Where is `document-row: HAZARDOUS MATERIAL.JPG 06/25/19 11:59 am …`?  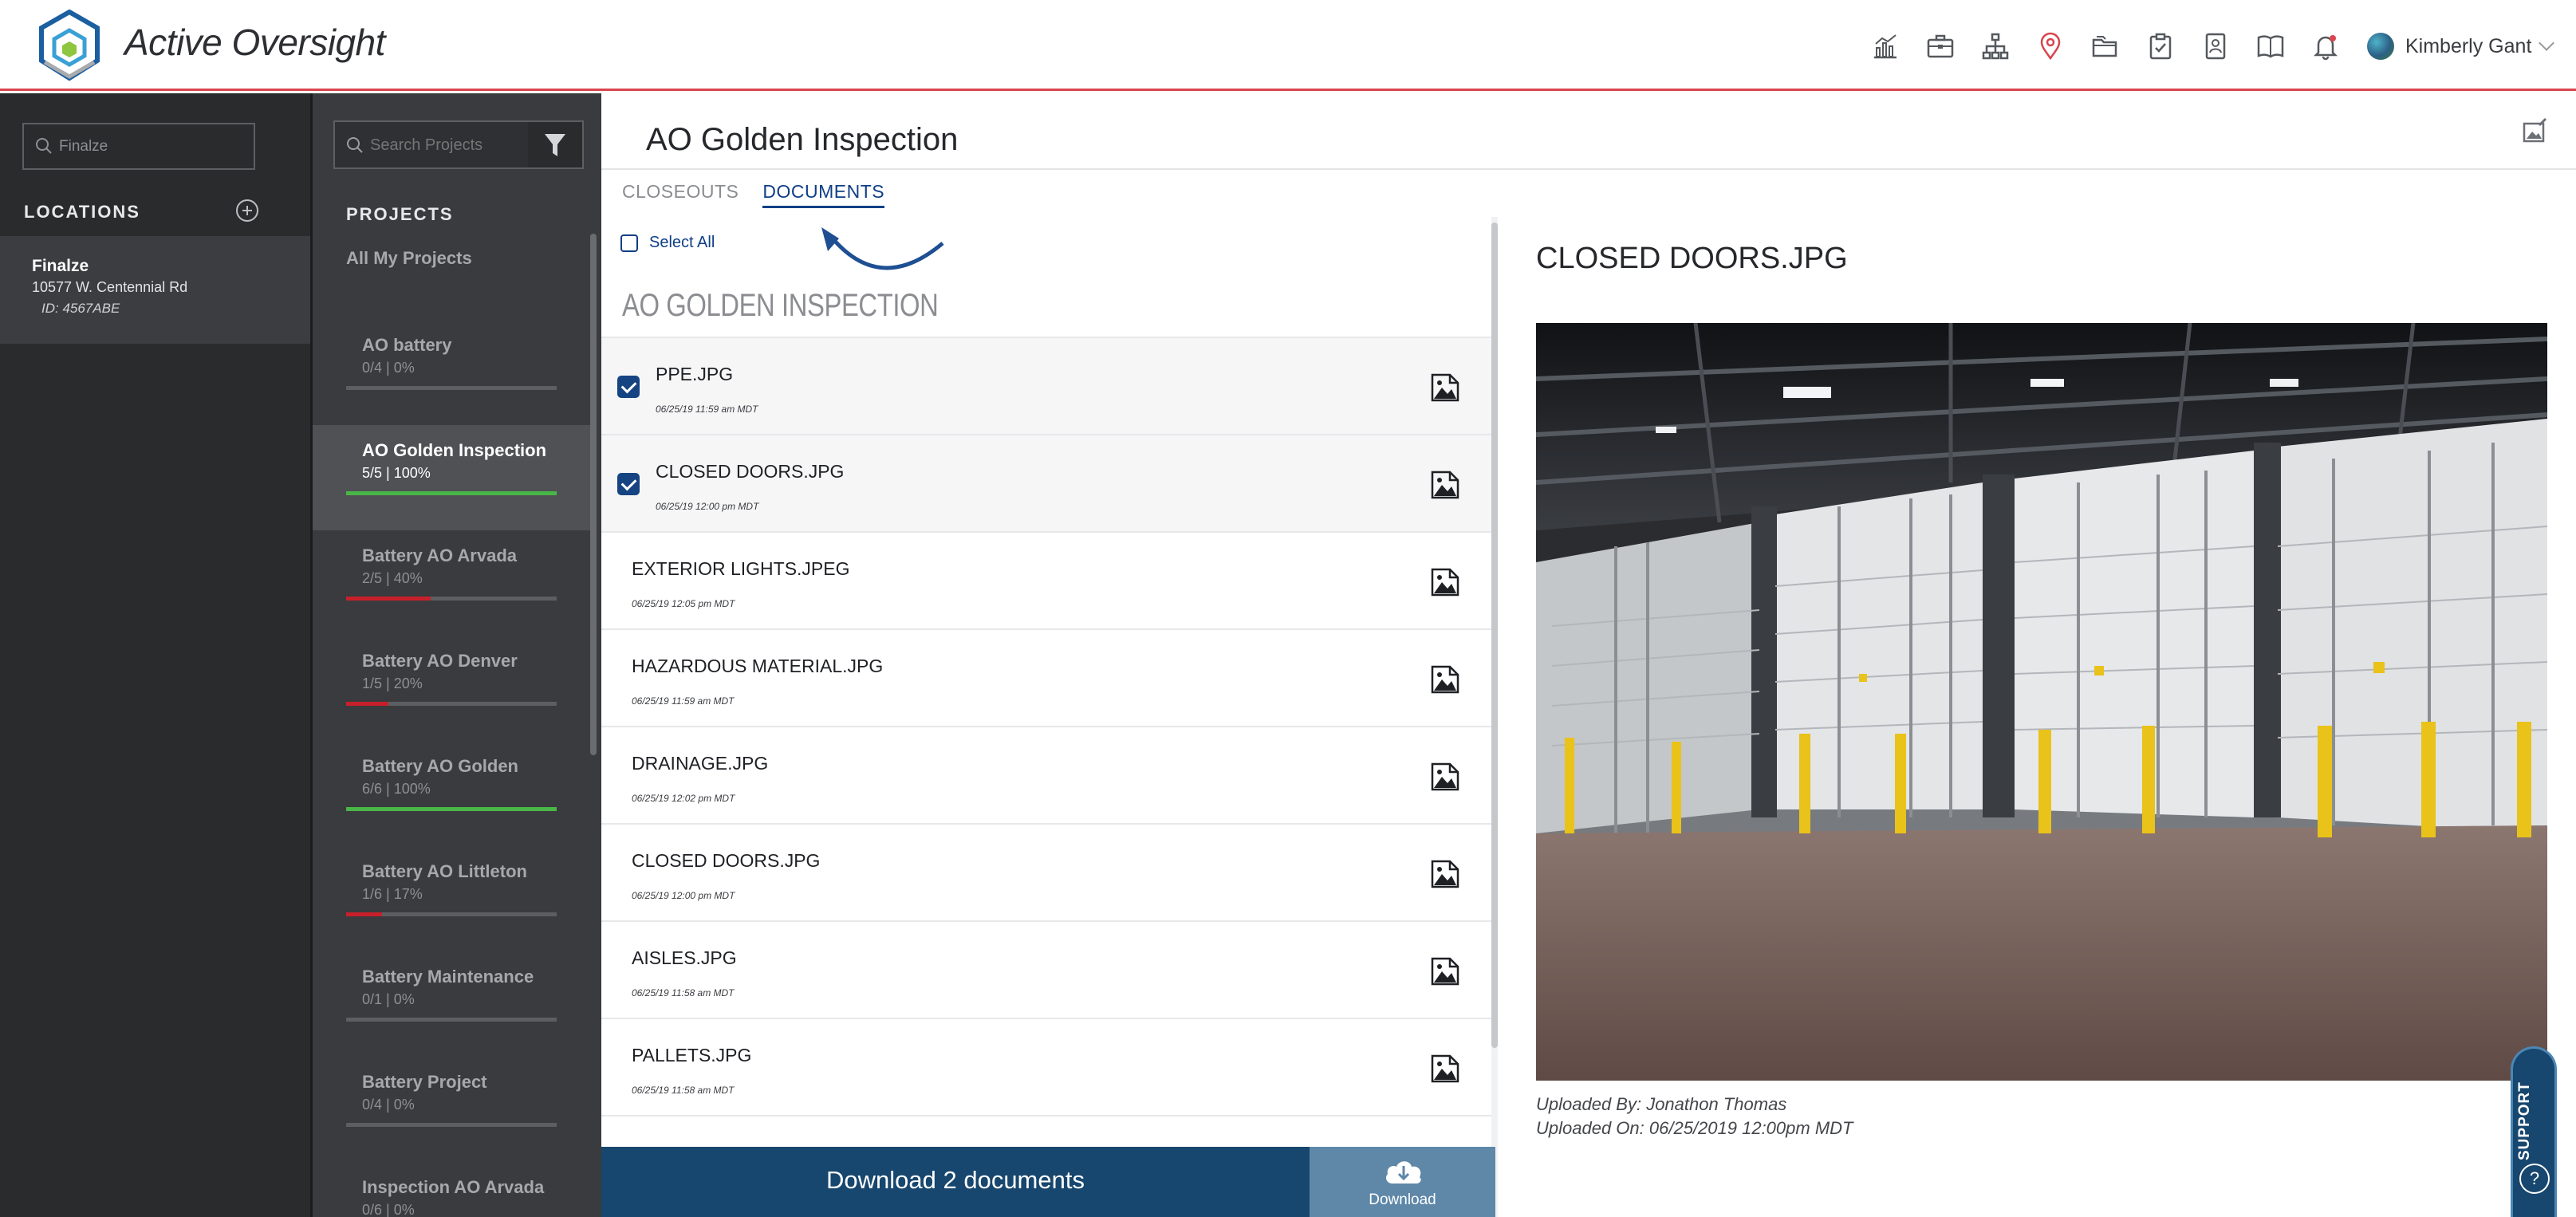
document-row: HAZARDOUS MATERIAL.JPG 06/25/19 11:59 am … is located at coordinates (1046, 677).